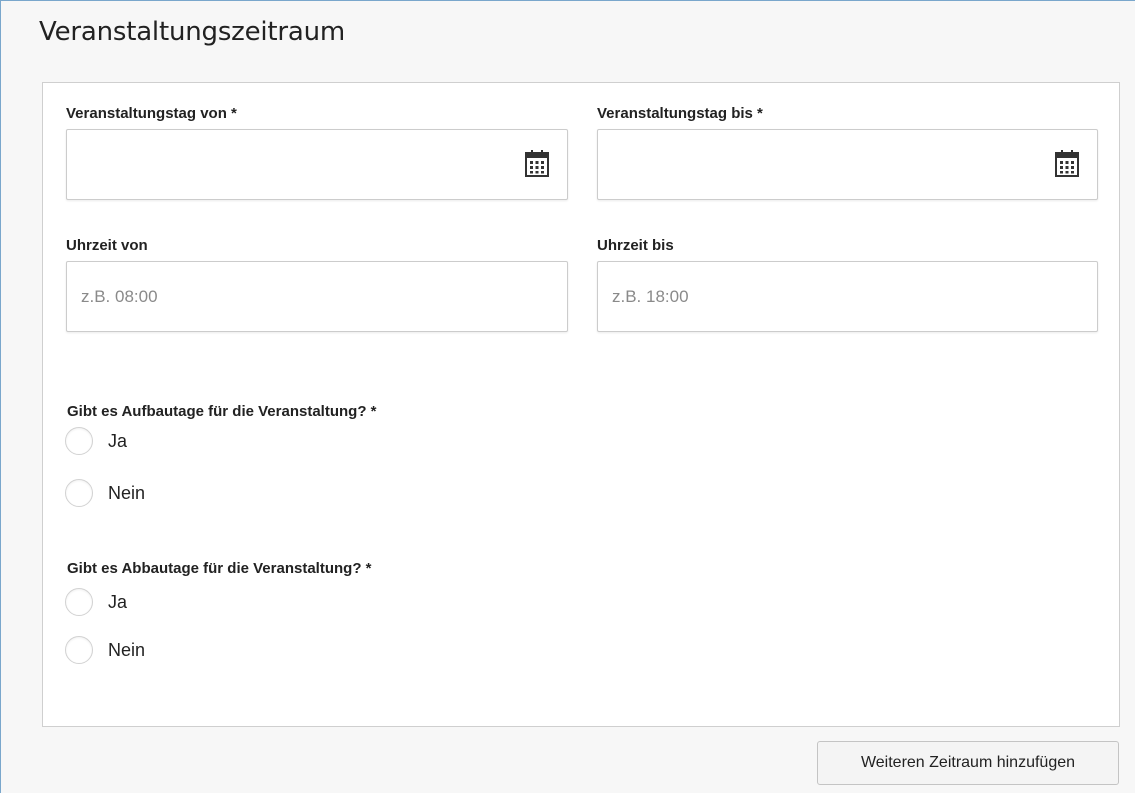 This screenshot has width=1135, height=793. I want to click on add-period-button: Weiteren Zeitraum hinzufügen, so click(968, 763).